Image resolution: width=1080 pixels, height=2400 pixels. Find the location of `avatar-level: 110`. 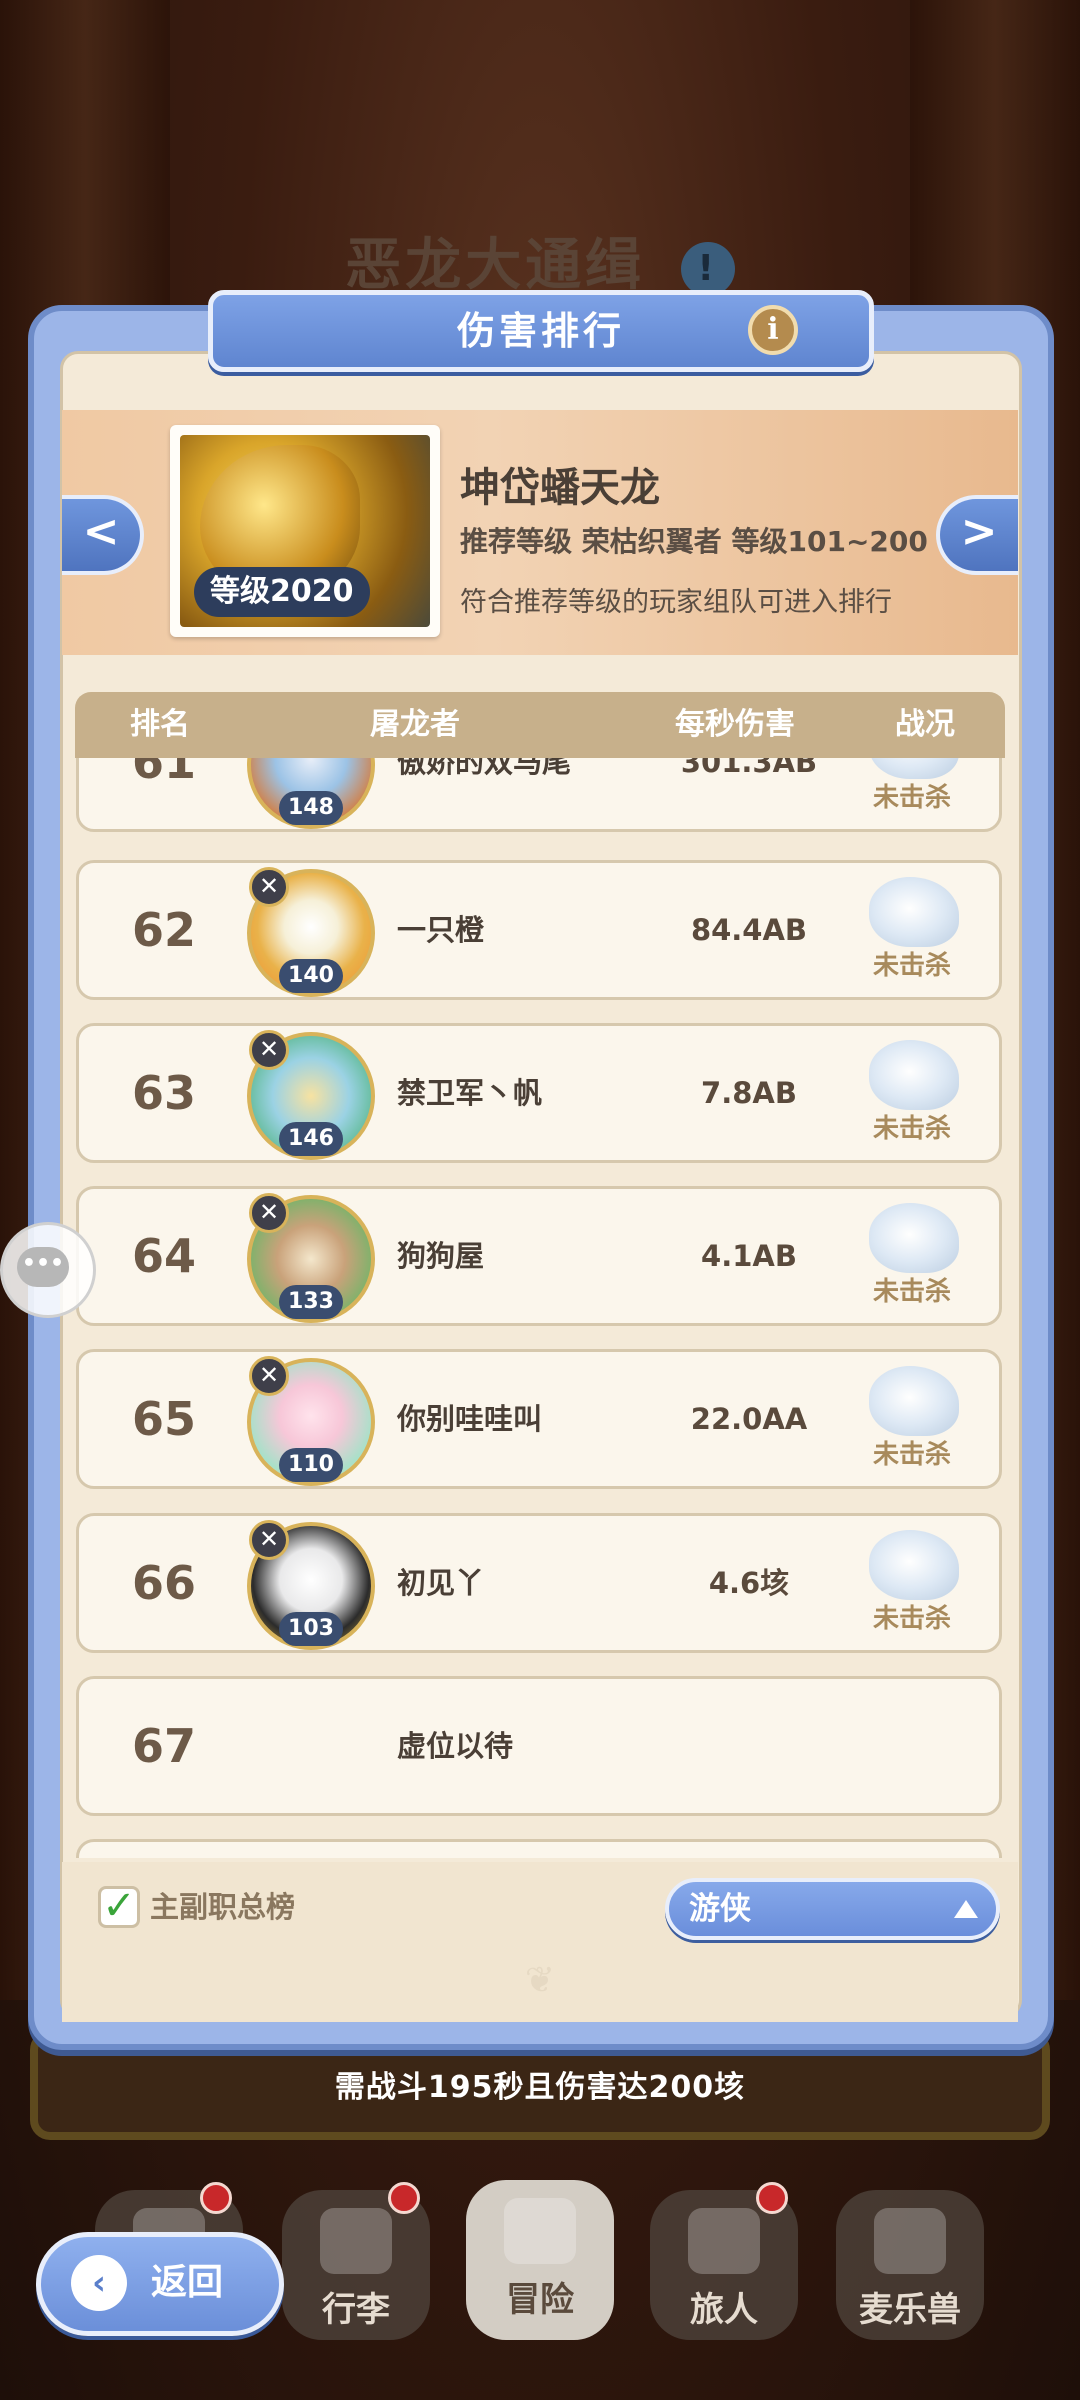

avatar-level: 110 is located at coordinates (311, 1465).